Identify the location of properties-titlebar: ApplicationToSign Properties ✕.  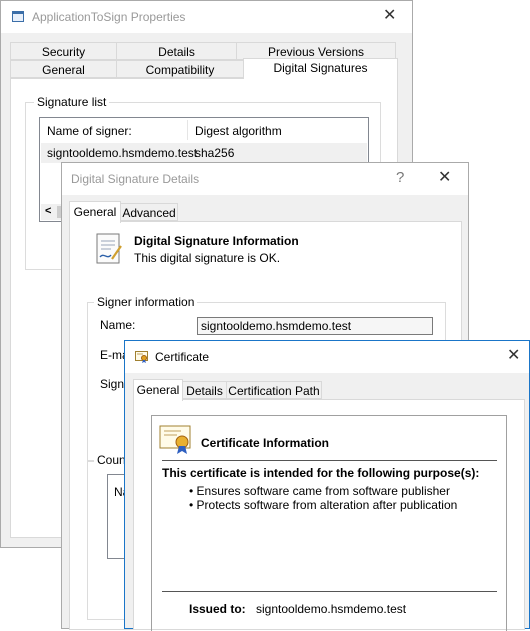
(206, 17).